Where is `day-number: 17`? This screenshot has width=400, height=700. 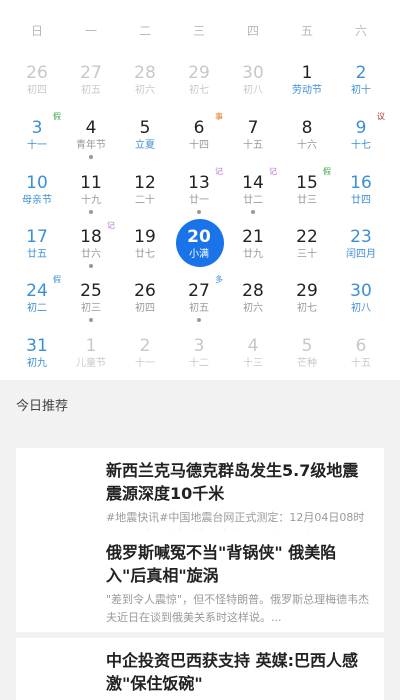
day-number: 17 is located at coordinates (37, 237).